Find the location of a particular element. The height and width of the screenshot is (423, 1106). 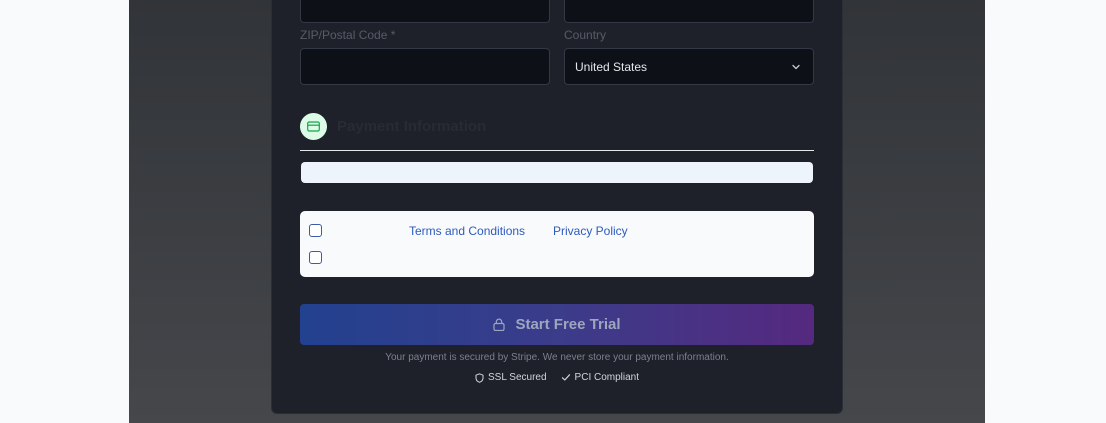

payment-section-title: Payment Information is located at coordinates (412, 126).